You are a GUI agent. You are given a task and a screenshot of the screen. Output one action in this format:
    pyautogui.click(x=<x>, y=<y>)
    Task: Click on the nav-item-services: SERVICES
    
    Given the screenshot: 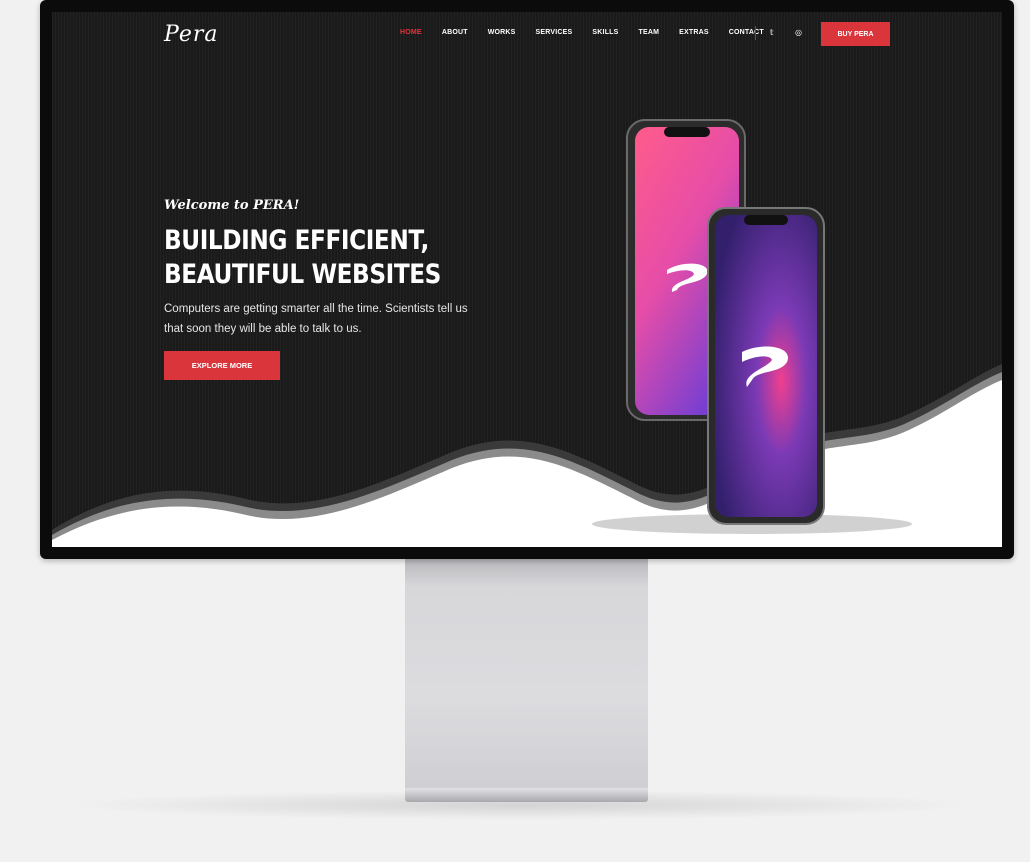 What is the action you would take?
    pyautogui.click(x=554, y=32)
    